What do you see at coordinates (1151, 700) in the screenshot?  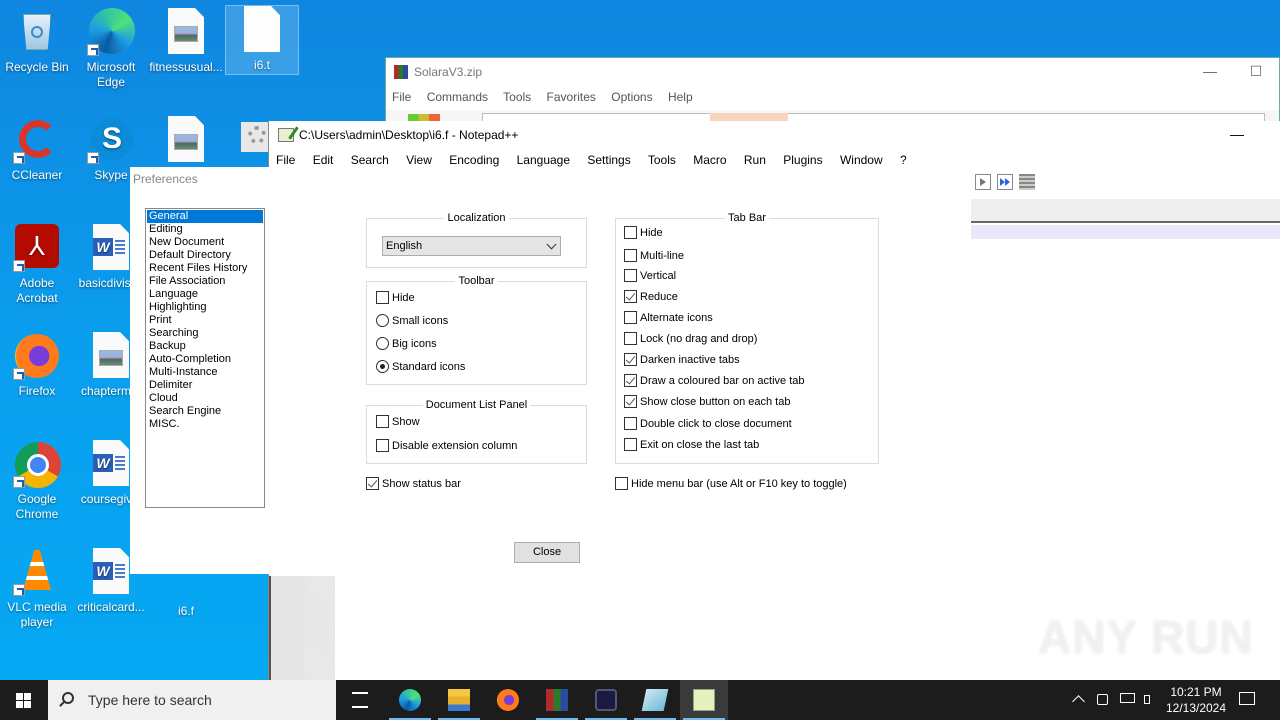 I see `tray-volume` at bounding box center [1151, 700].